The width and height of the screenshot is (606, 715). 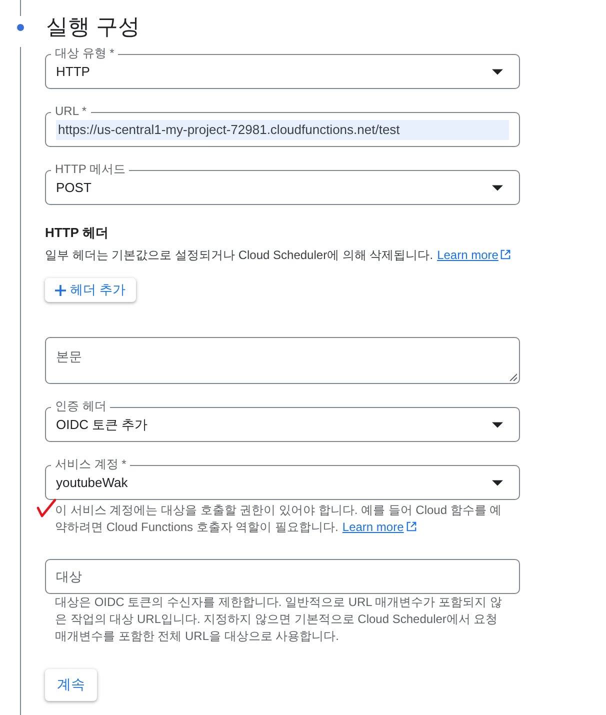 What do you see at coordinates (282, 576) in the screenshot?
I see `text-field: 대상` at bounding box center [282, 576].